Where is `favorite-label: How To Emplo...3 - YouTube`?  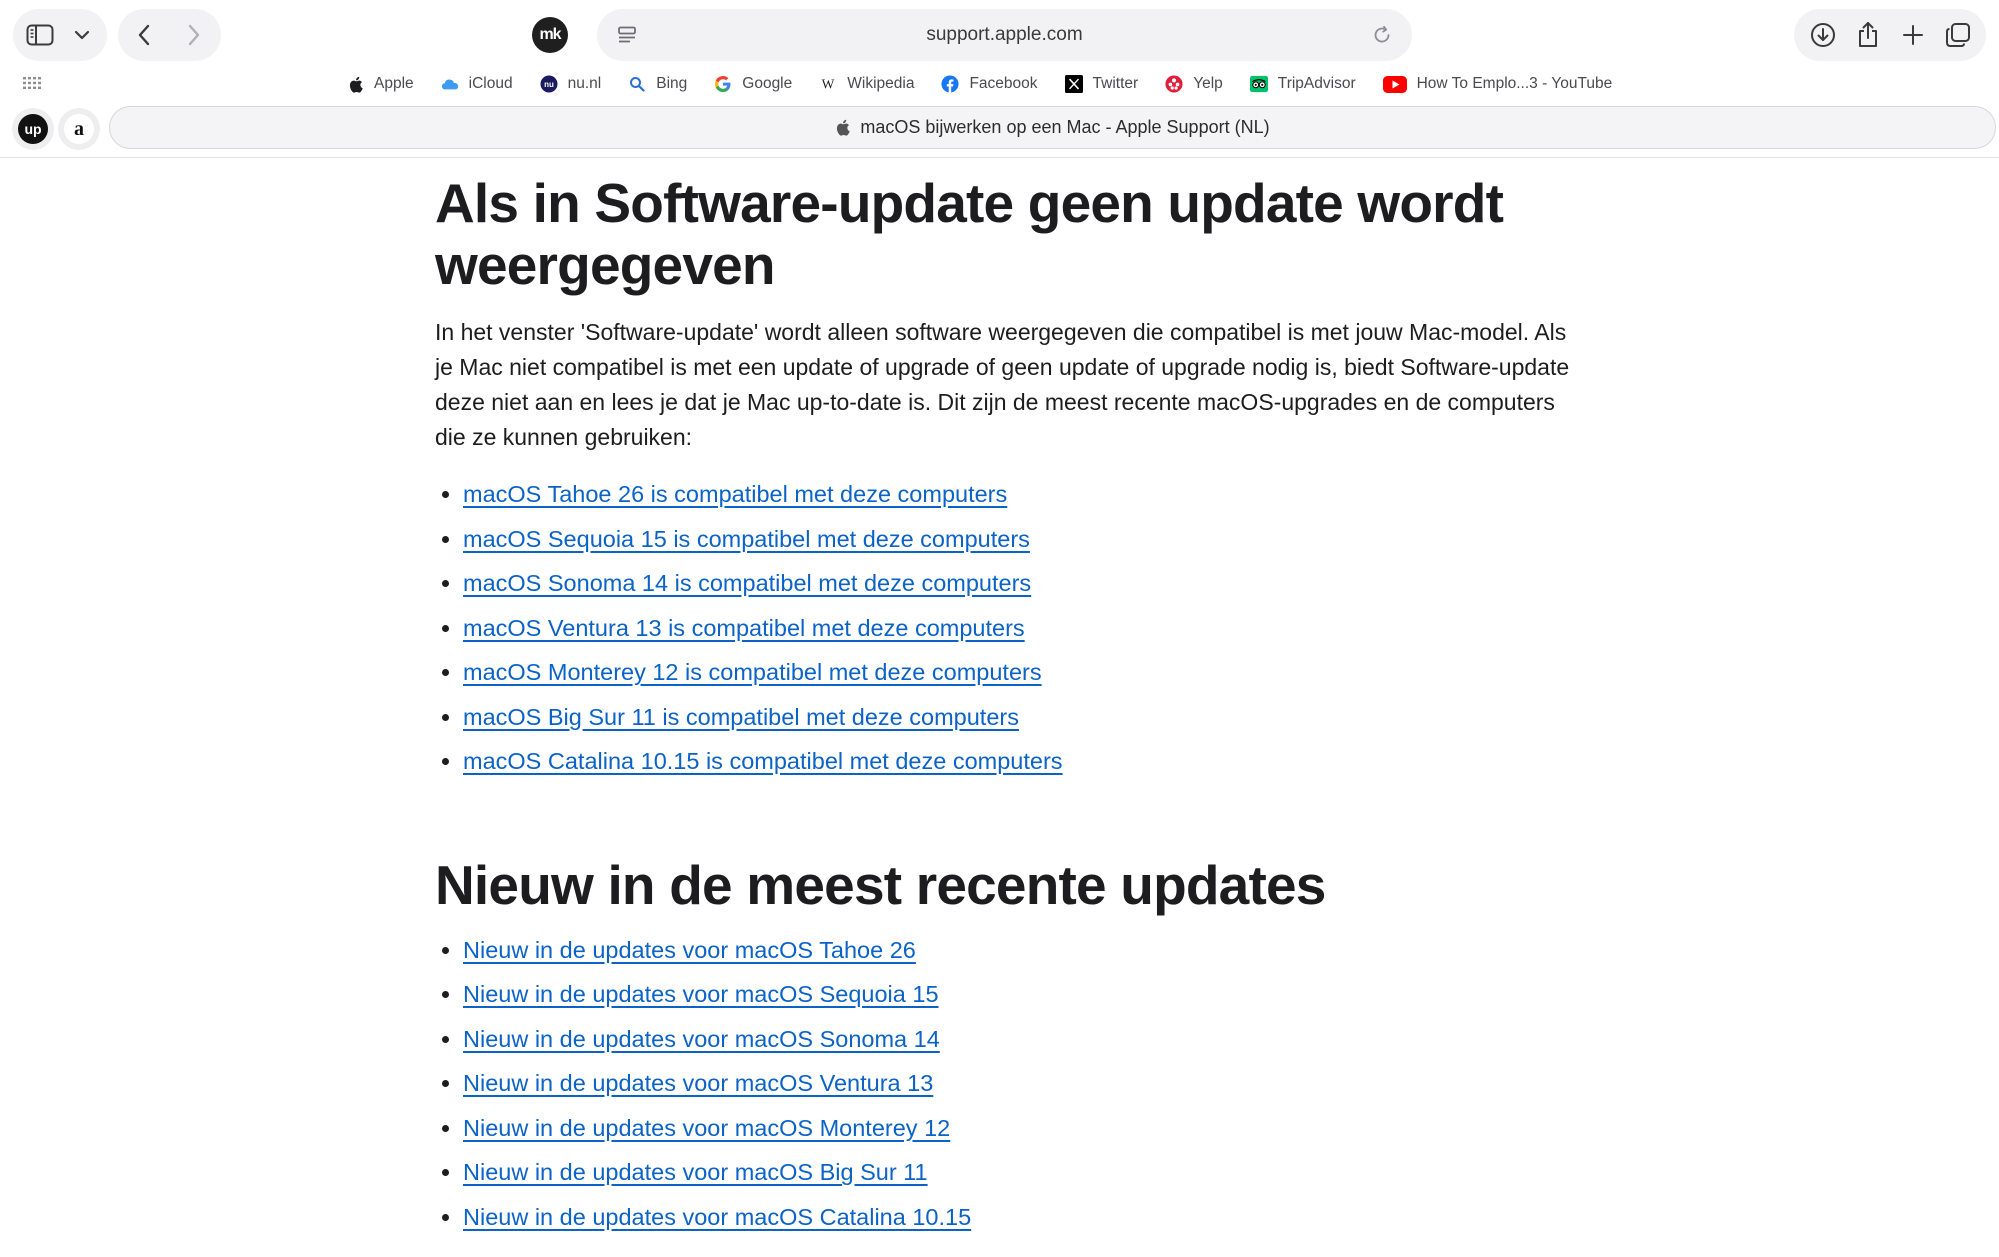 favorite-label: How To Emplo...3 - YouTube is located at coordinates (1514, 83).